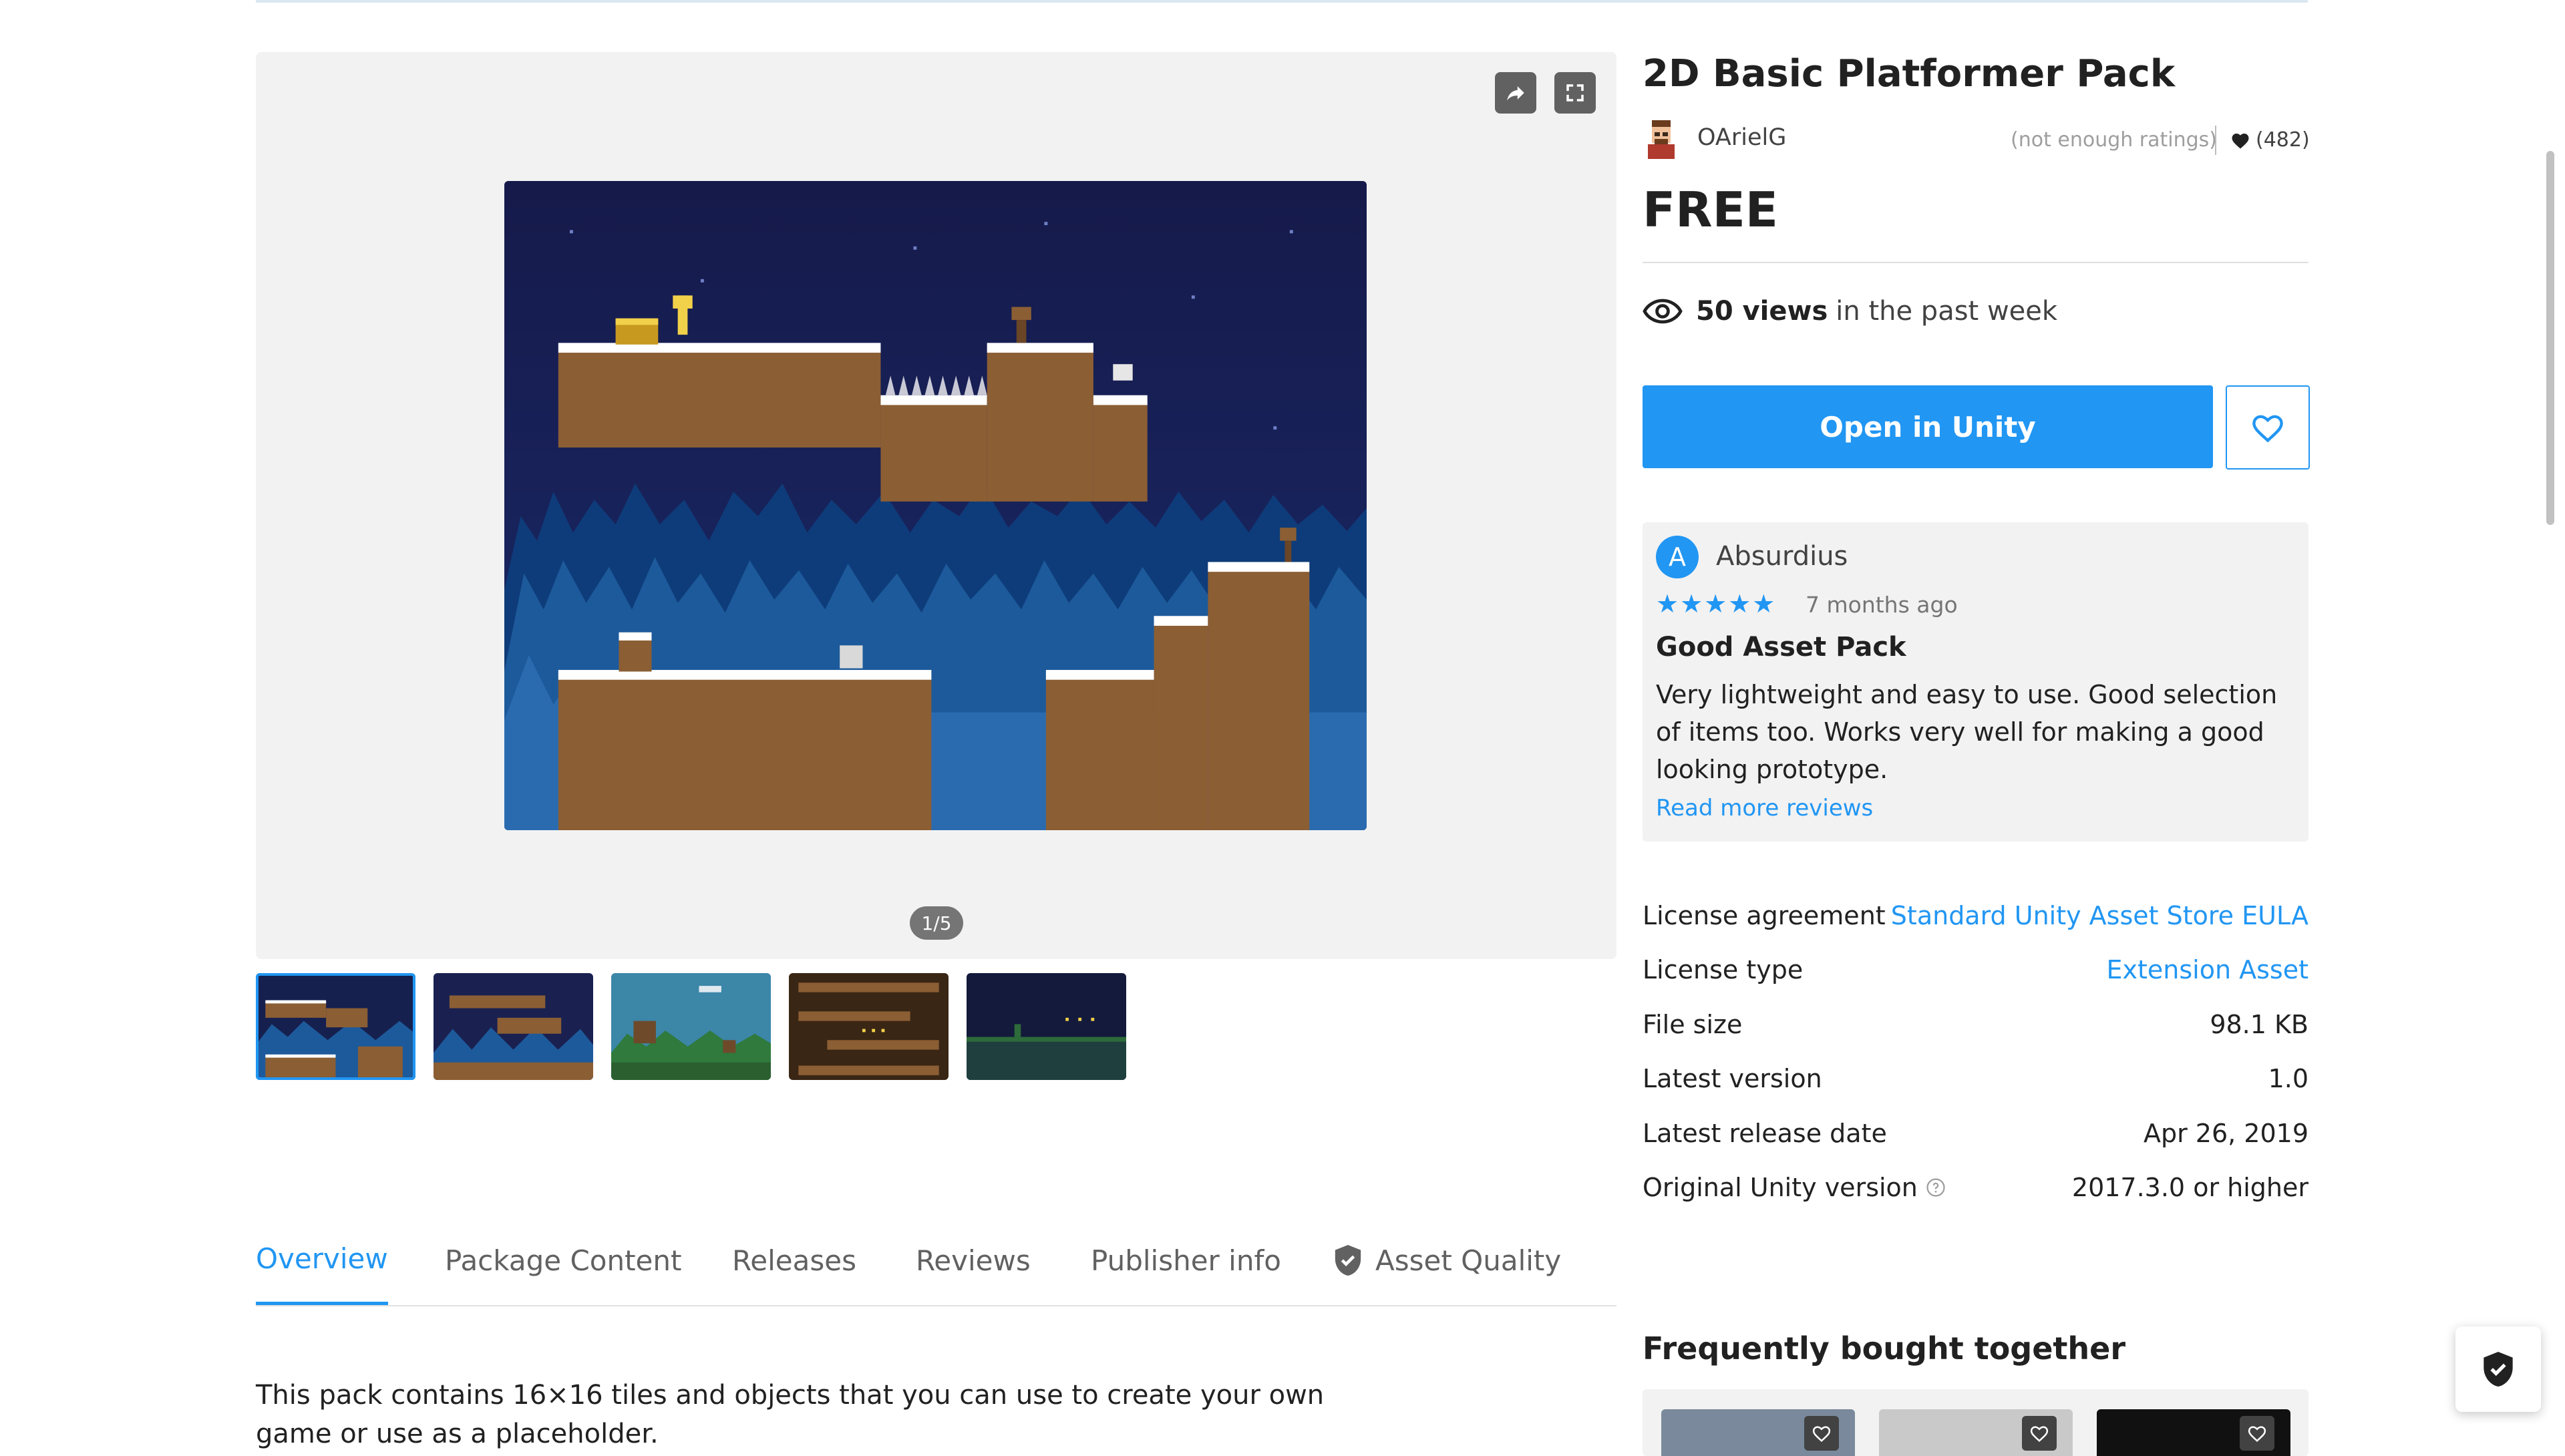 This screenshot has height=1456, width=2565. I want to click on detail-row: License type Extension Asset, so click(1975, 970).